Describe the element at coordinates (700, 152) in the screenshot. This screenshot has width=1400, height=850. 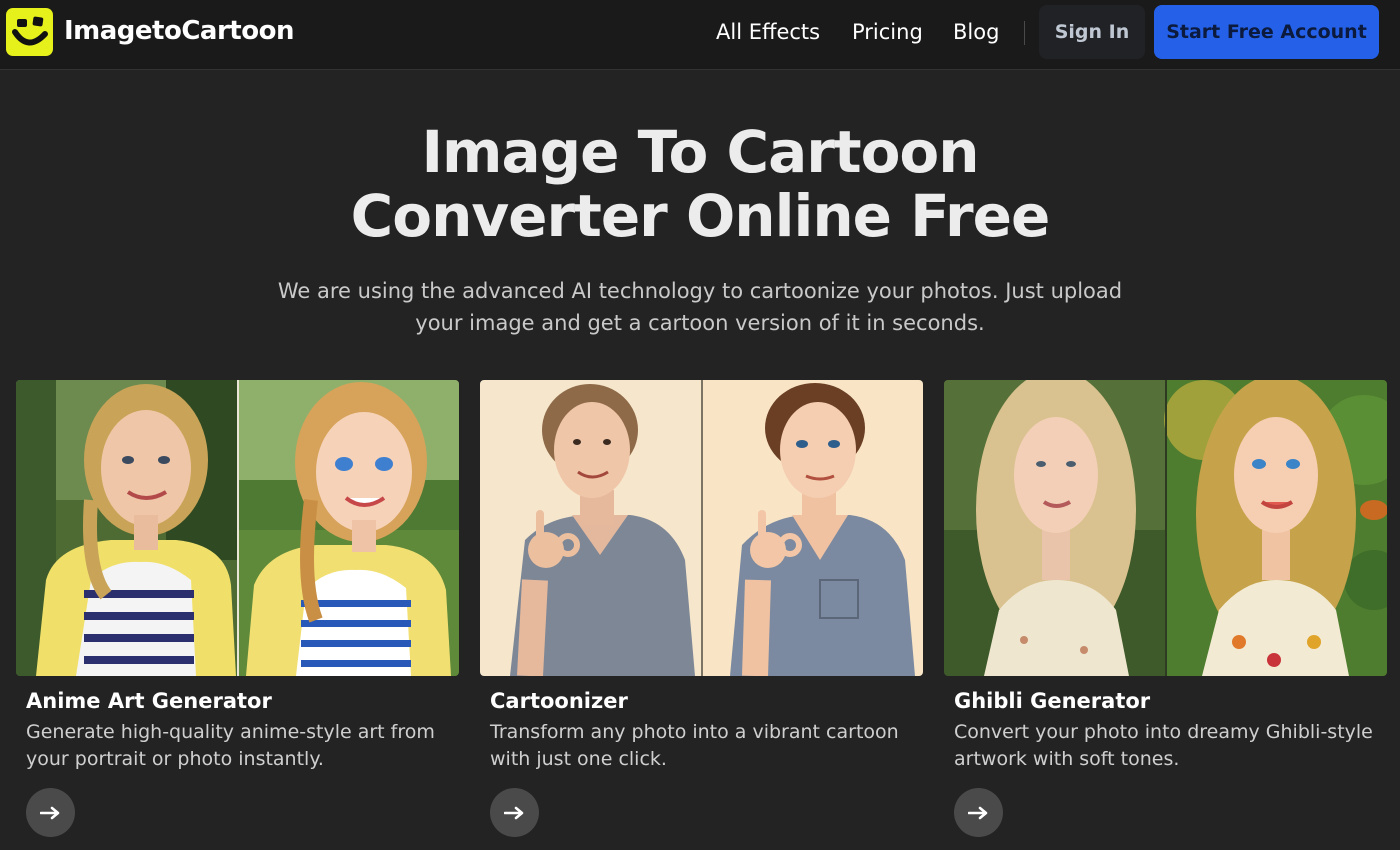
I see `hero-title-line-1: Image To Cartoon` at that location.